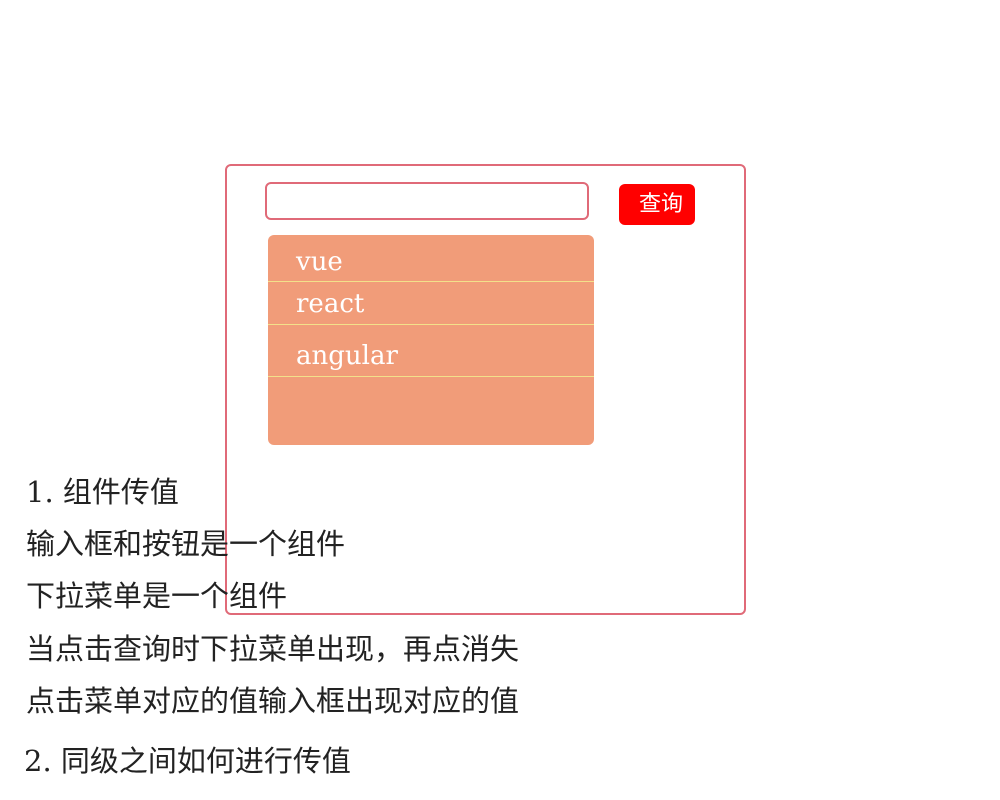 The width and height of the screenshot is (1000, 800). Describe the element at coordinates (431, 258) in the screenshot. I see `dropdown-item-vue: vue` at that location.